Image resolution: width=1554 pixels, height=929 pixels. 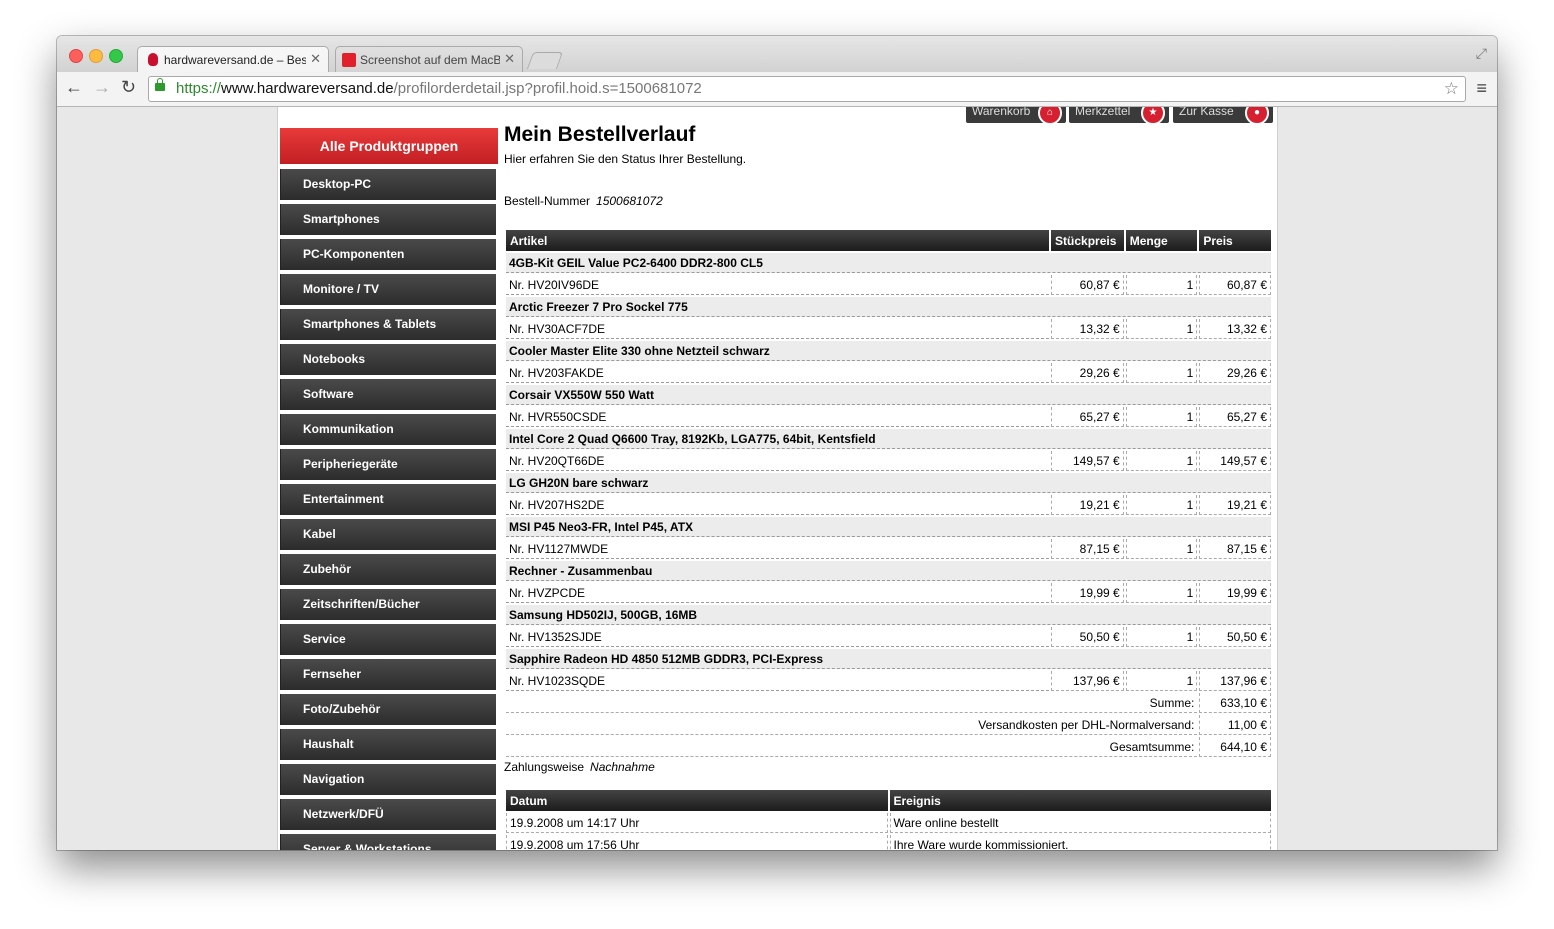 I want to click on product-name: MSI P45 Neo3-FR, Intel P45, ATX, so click(x=888, y=527).